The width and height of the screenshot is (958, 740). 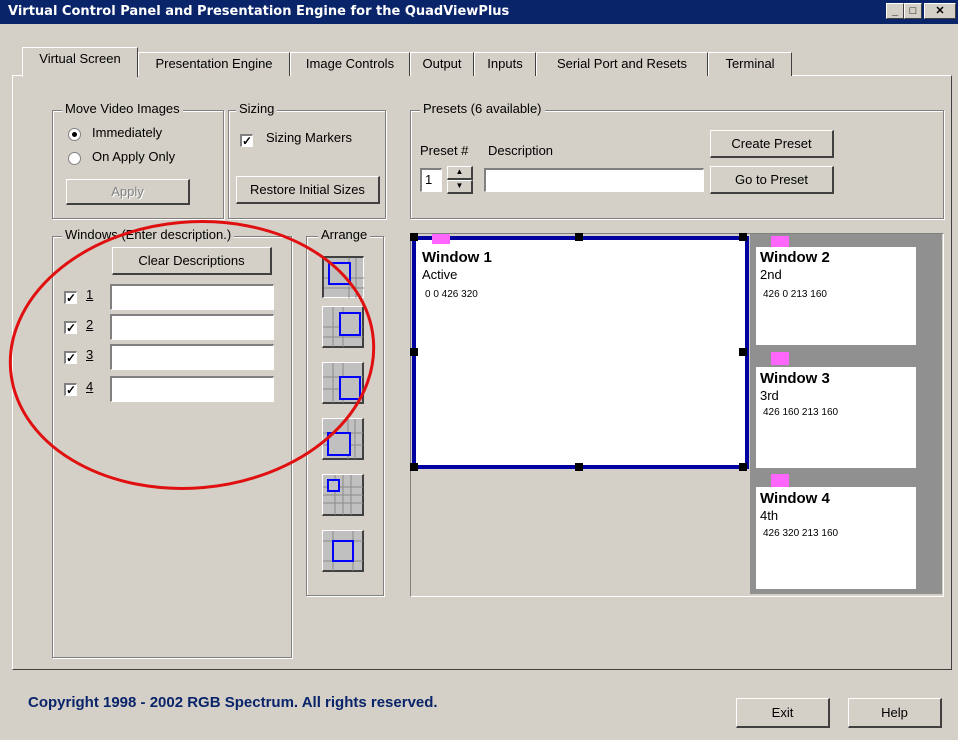 What do you see at coordinates (192, 357) in the screenshot?
I see `window-3-description` at bounding box center [192, 357].